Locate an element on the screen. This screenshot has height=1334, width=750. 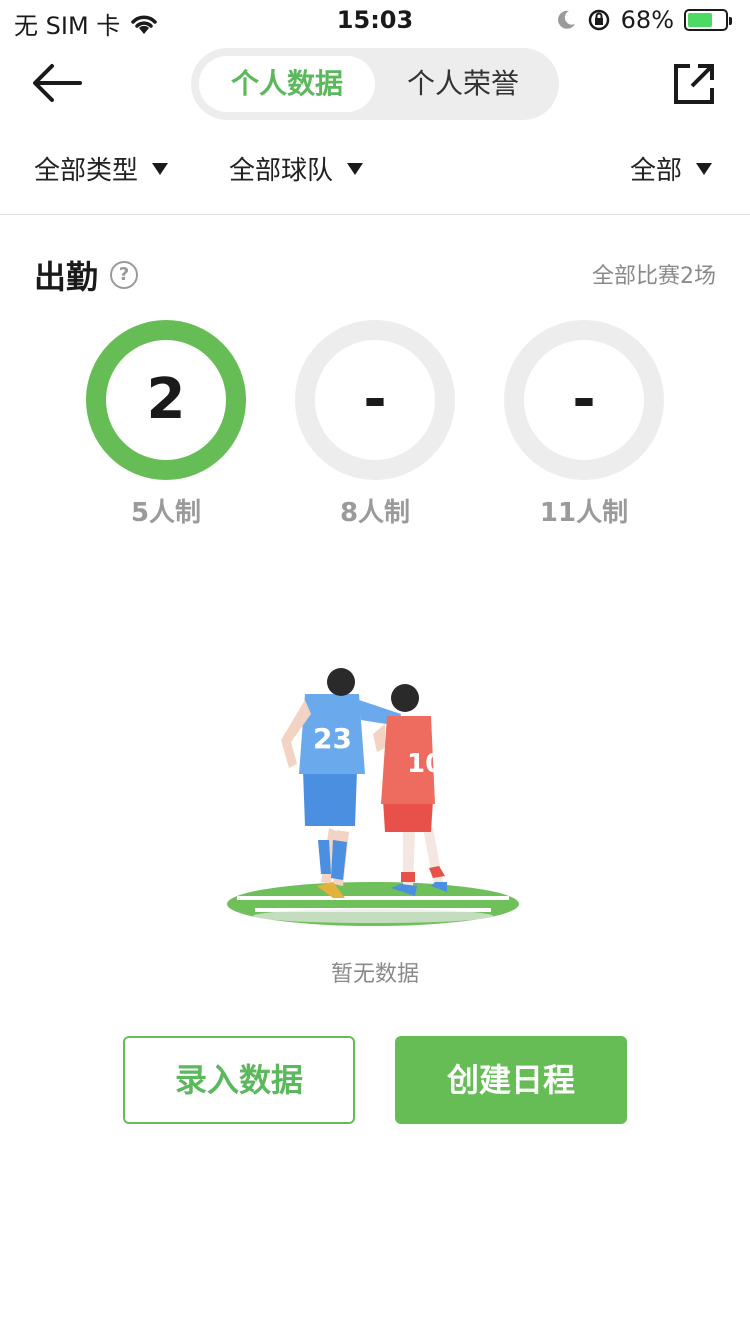
empty-state-text: 暂无数据 is located at coordinates (374, 974).